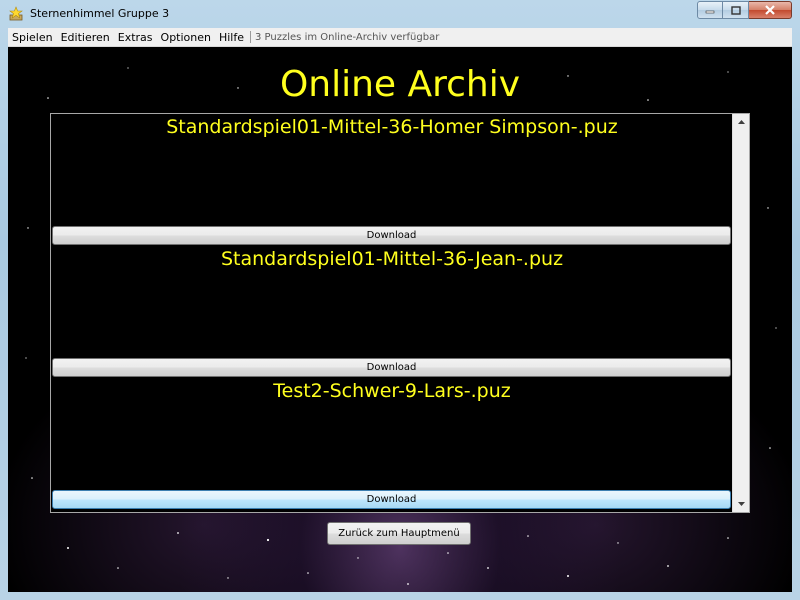  What do you see at coordinates (85, 37) in the screenshot?
I see `menu-editieren: Editieren` at bounding box center [85, 37].